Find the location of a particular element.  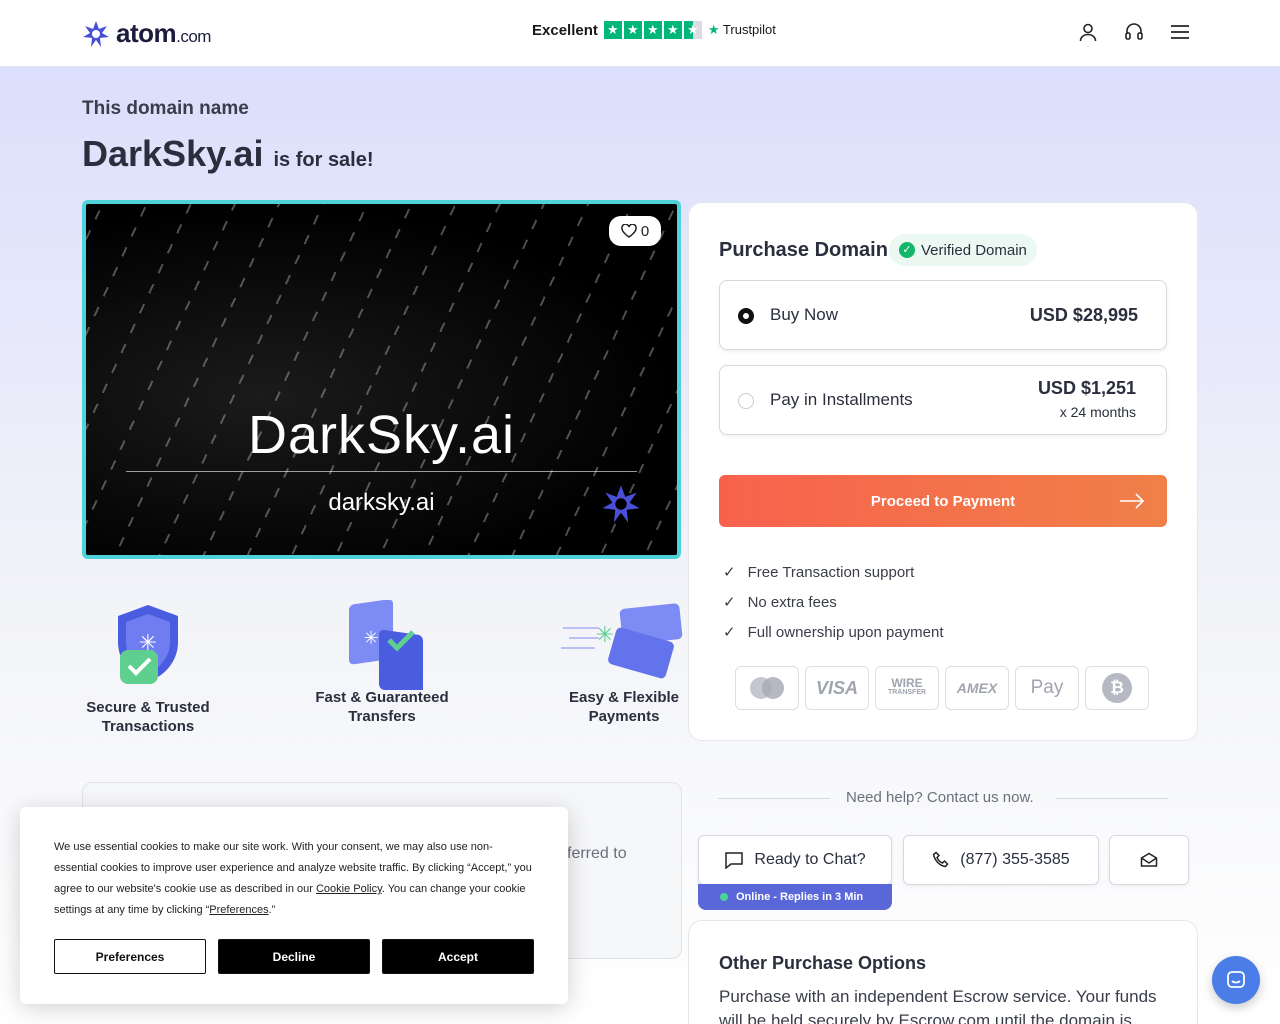

feature-flexible: ✳ Easy & Flexible Payments is located at coordinates (624, 662).